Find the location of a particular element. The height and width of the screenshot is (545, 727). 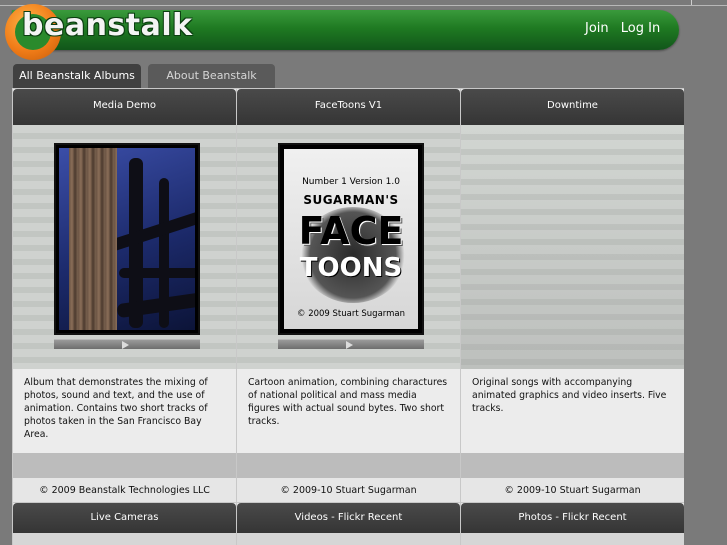

tree-trunk is located at coordinates (93, 239).